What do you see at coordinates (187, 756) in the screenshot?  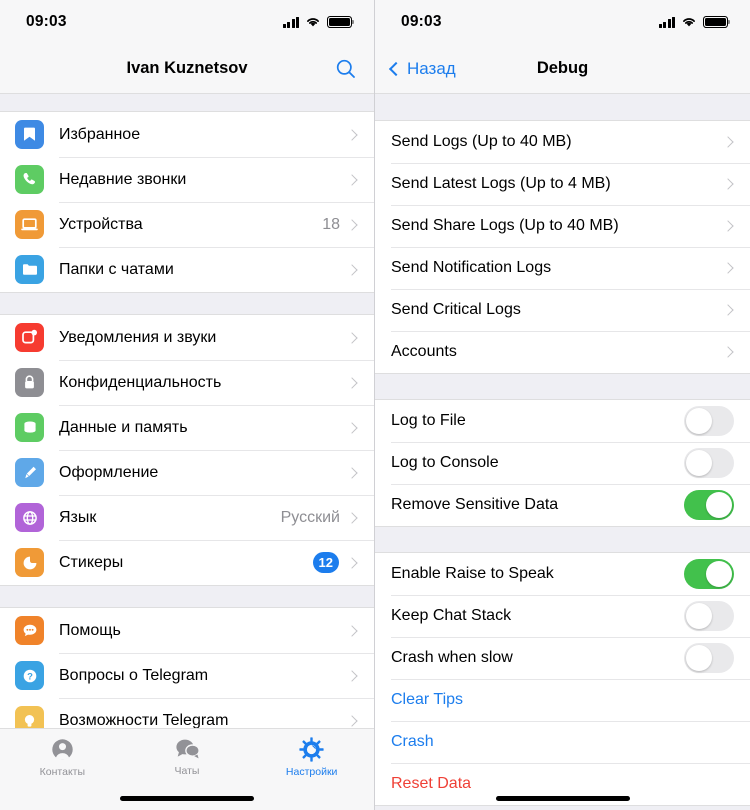 I see `tab-chats: Чаты` at bounding box center [187, 756].